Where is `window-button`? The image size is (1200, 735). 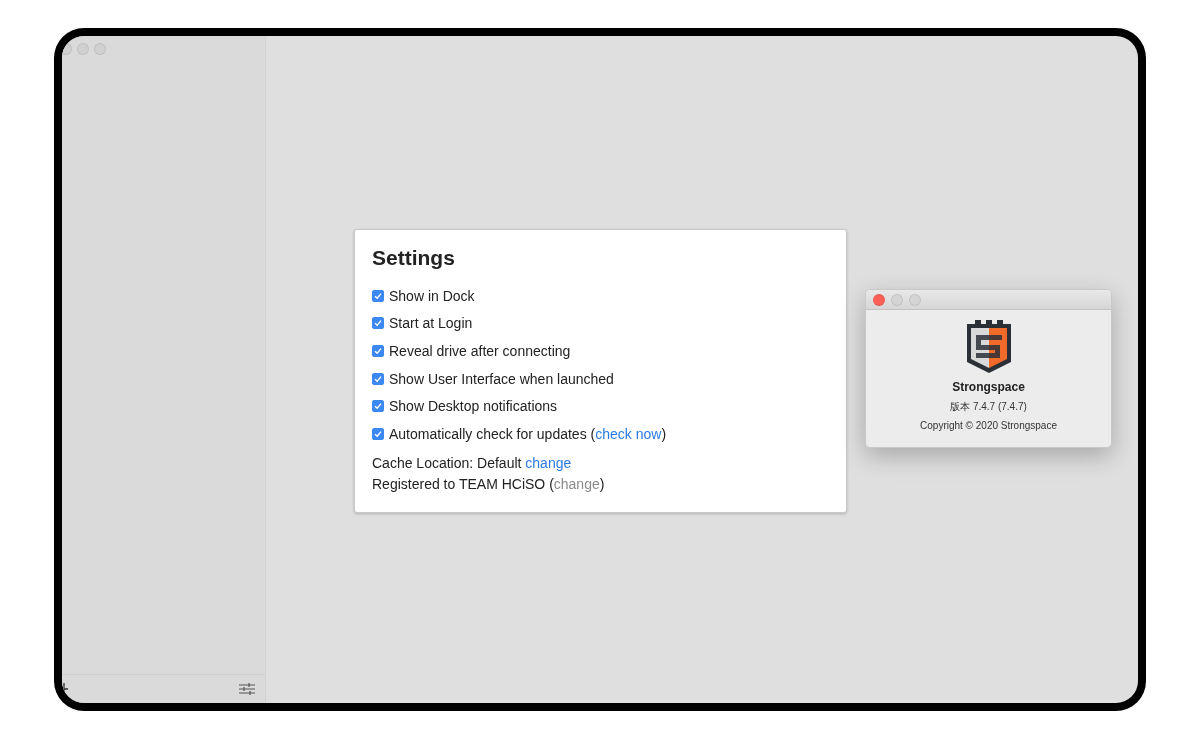
window-button is located at coordinates (67, 49).